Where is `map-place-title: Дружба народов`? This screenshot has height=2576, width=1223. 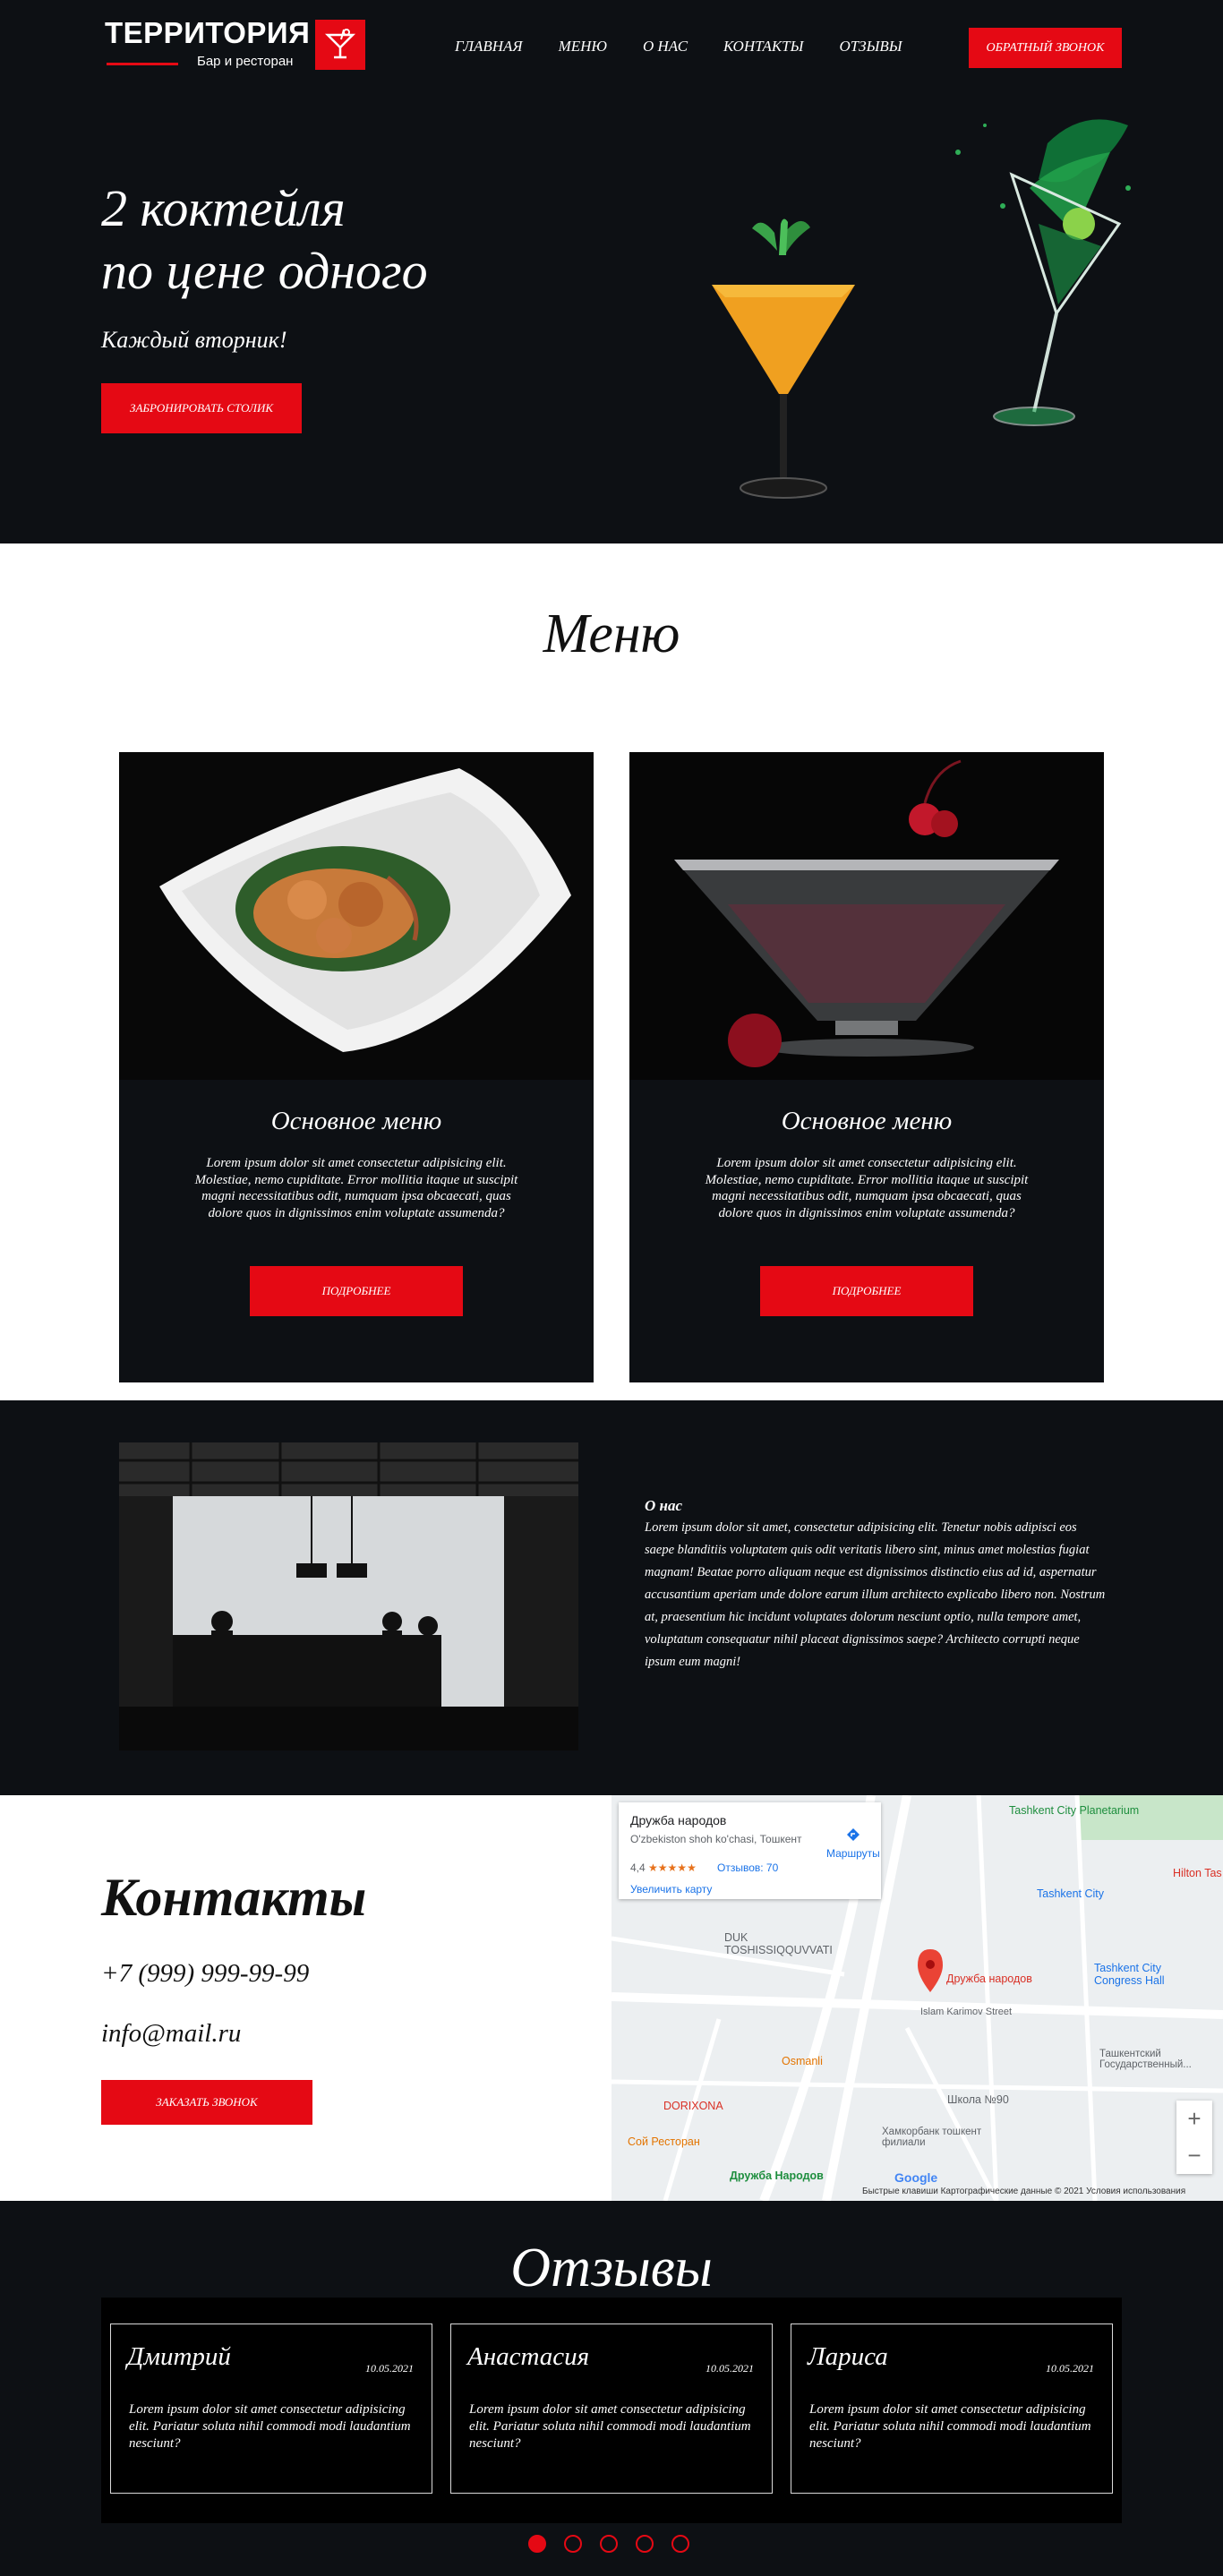
map-place-title: Дружба народов is located at coordinates (678, 1820).